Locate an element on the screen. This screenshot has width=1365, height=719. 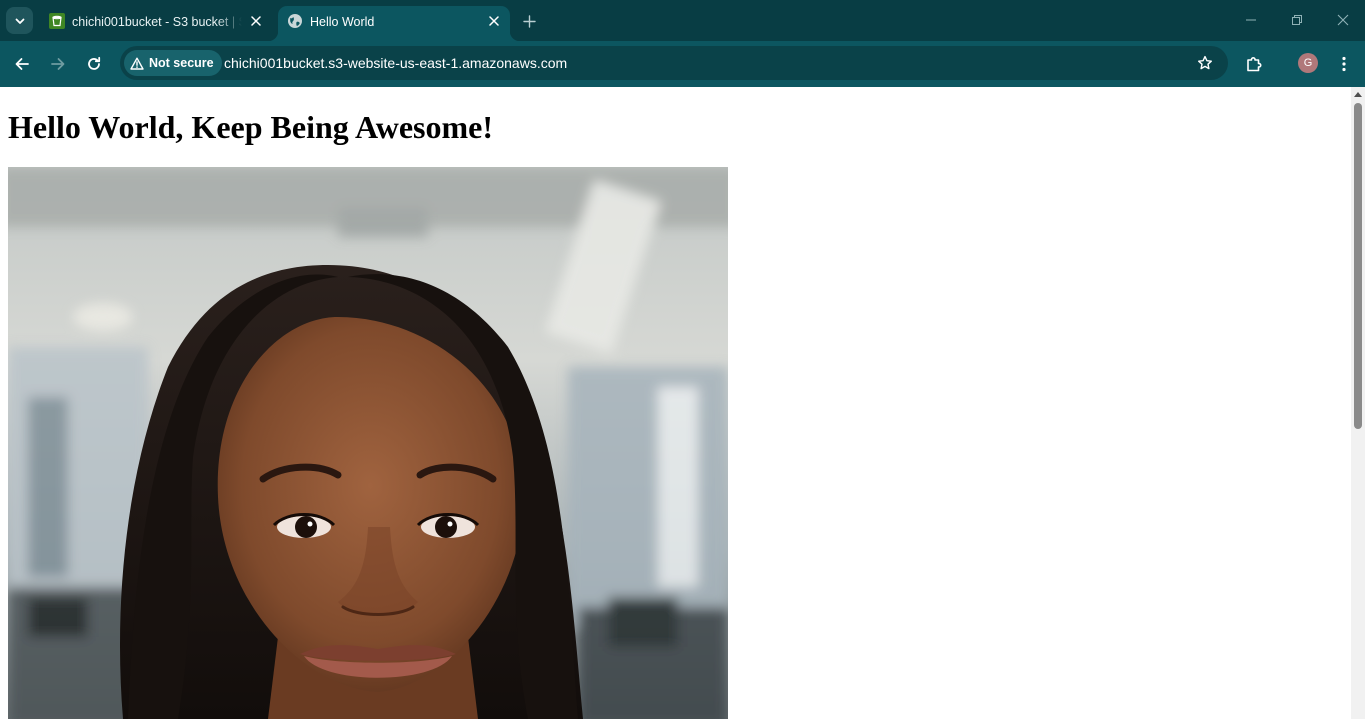
close-window-button is located at coordinates (1343, 20).